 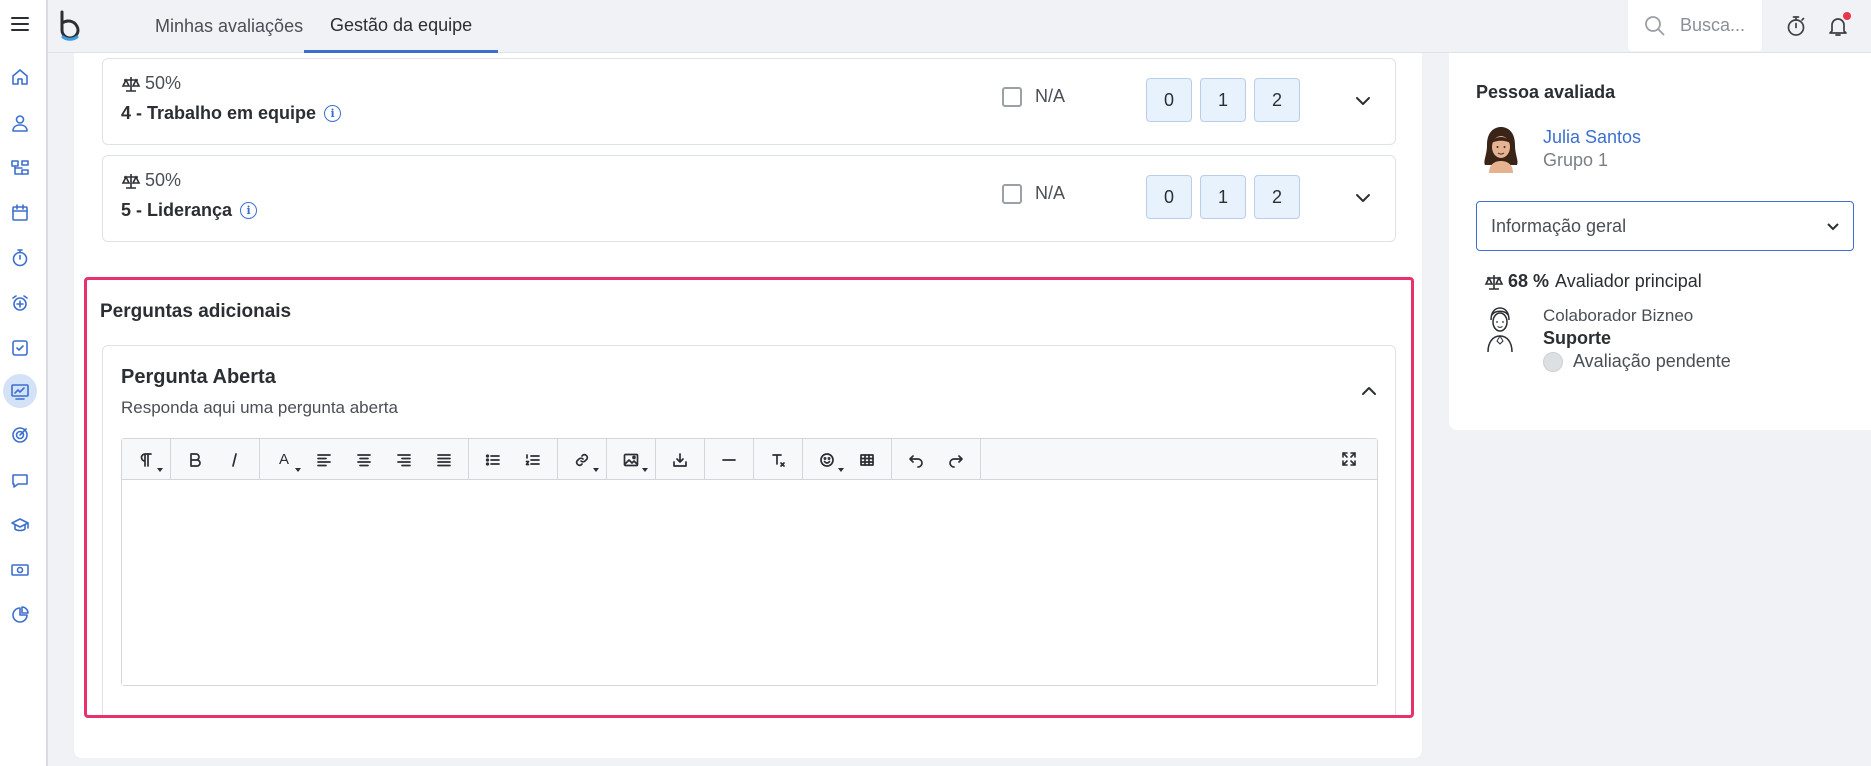 What do you see at coordinates (20, 391) in the screenshot?
I see `performance-icon` at bounding box center [20, 391].